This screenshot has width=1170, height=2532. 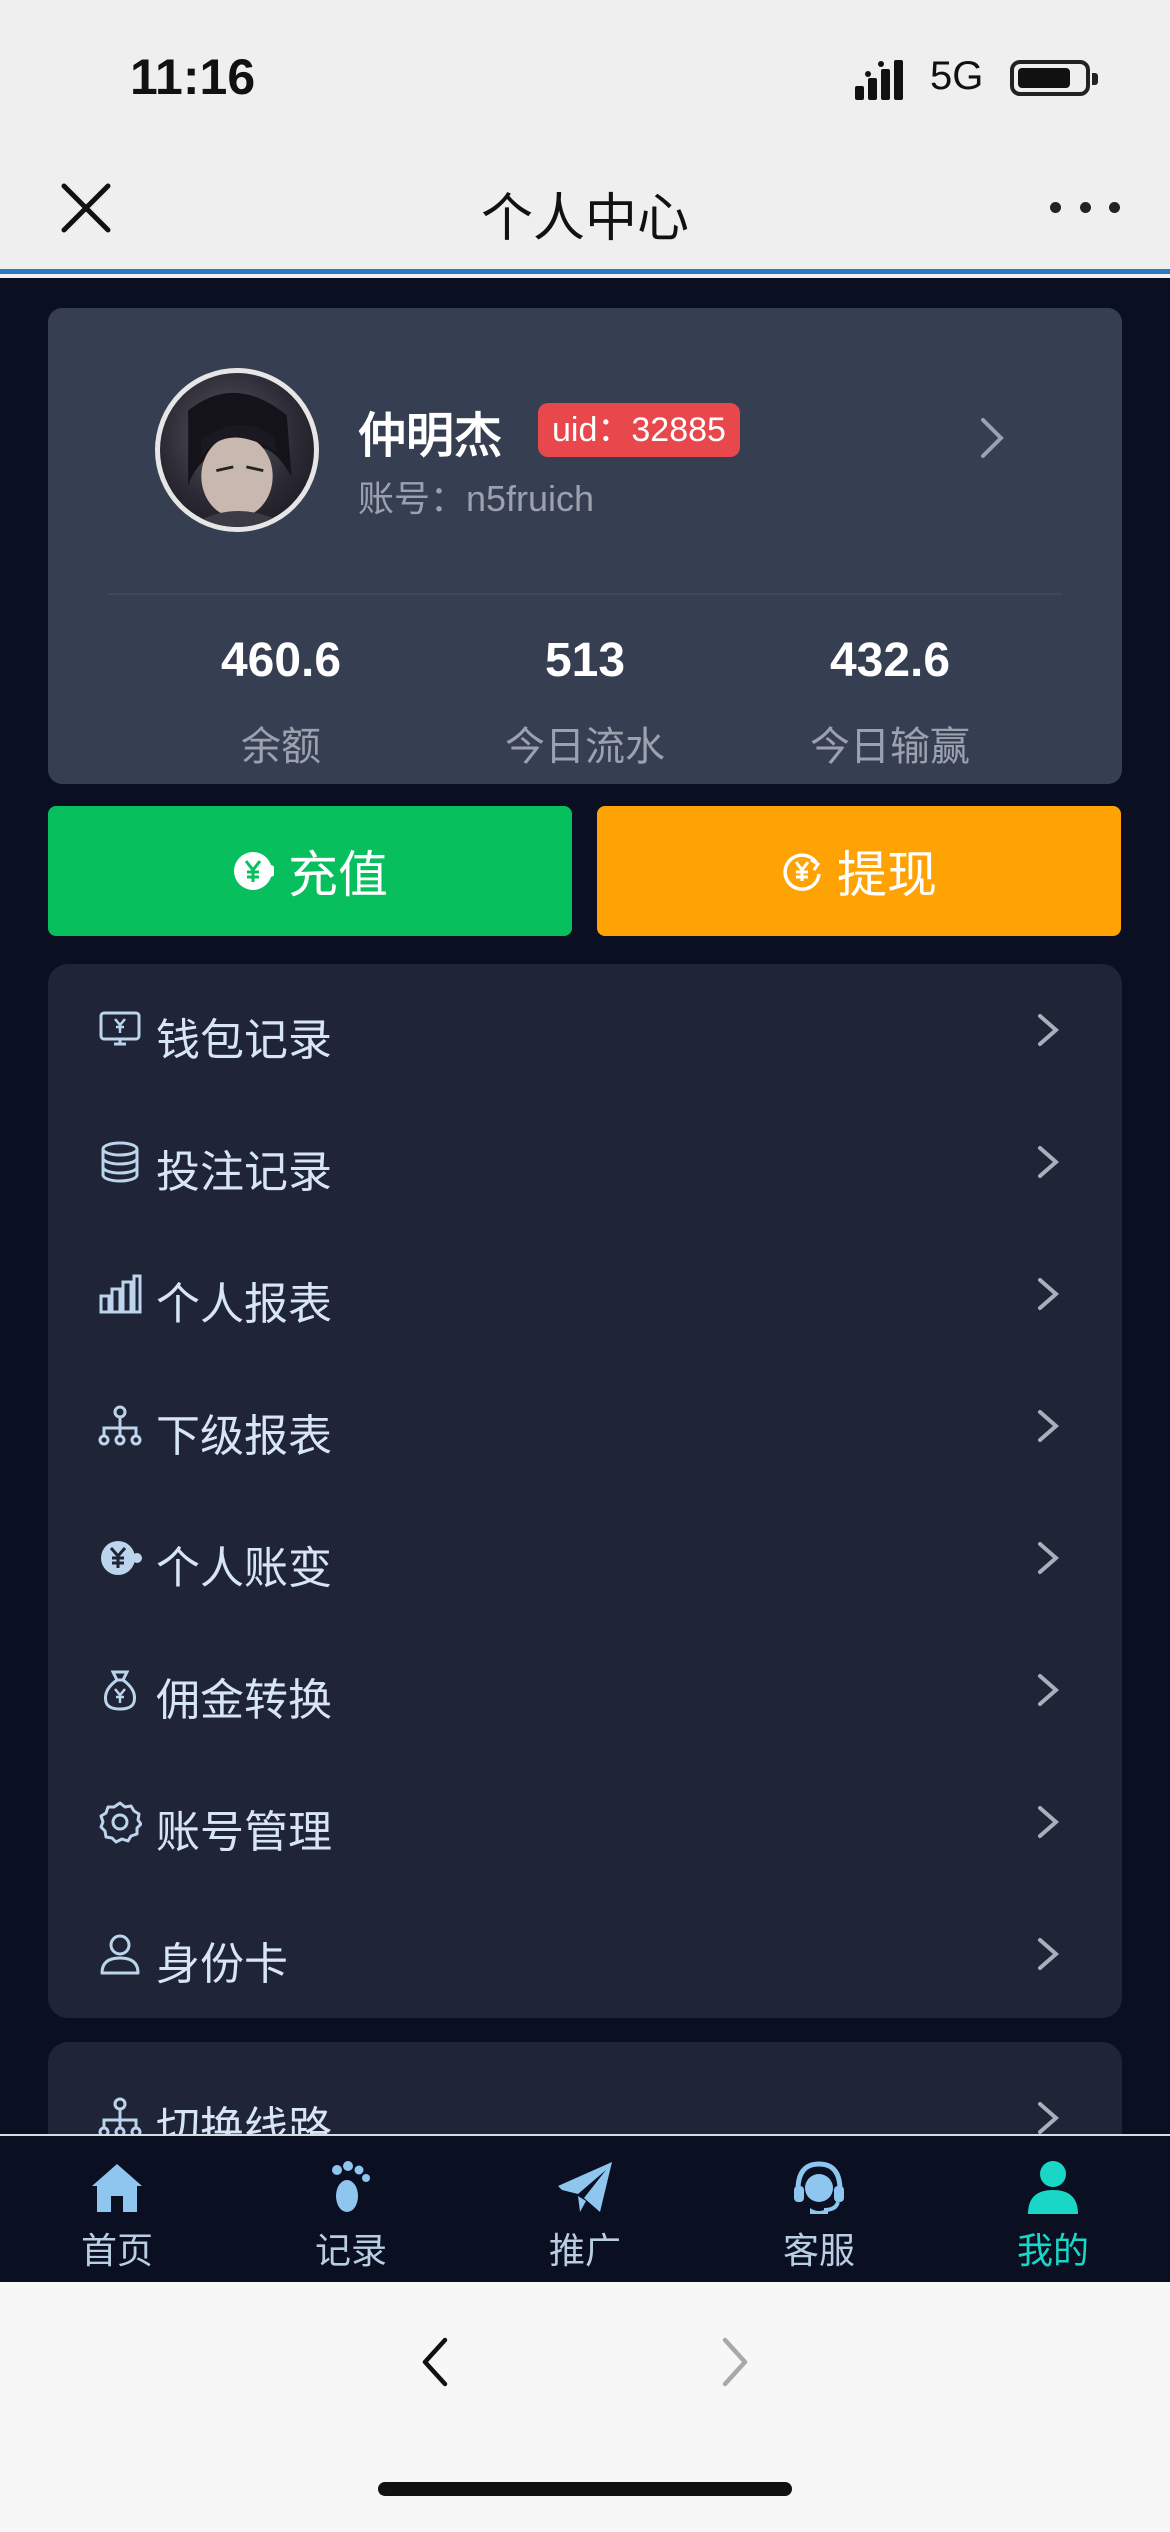 What do you see at coordinates (1085, 207) in the screenshot?
I see `more-options-button` at bounding box center [1085, 207].